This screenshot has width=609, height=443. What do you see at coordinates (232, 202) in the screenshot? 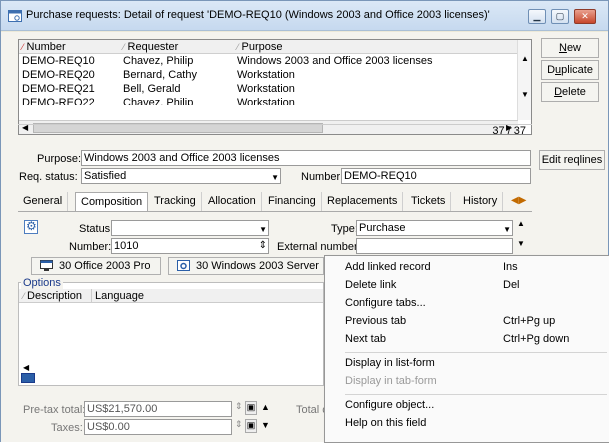
I see `tab-allocation: Allocation` at bounding box center [232, 202].